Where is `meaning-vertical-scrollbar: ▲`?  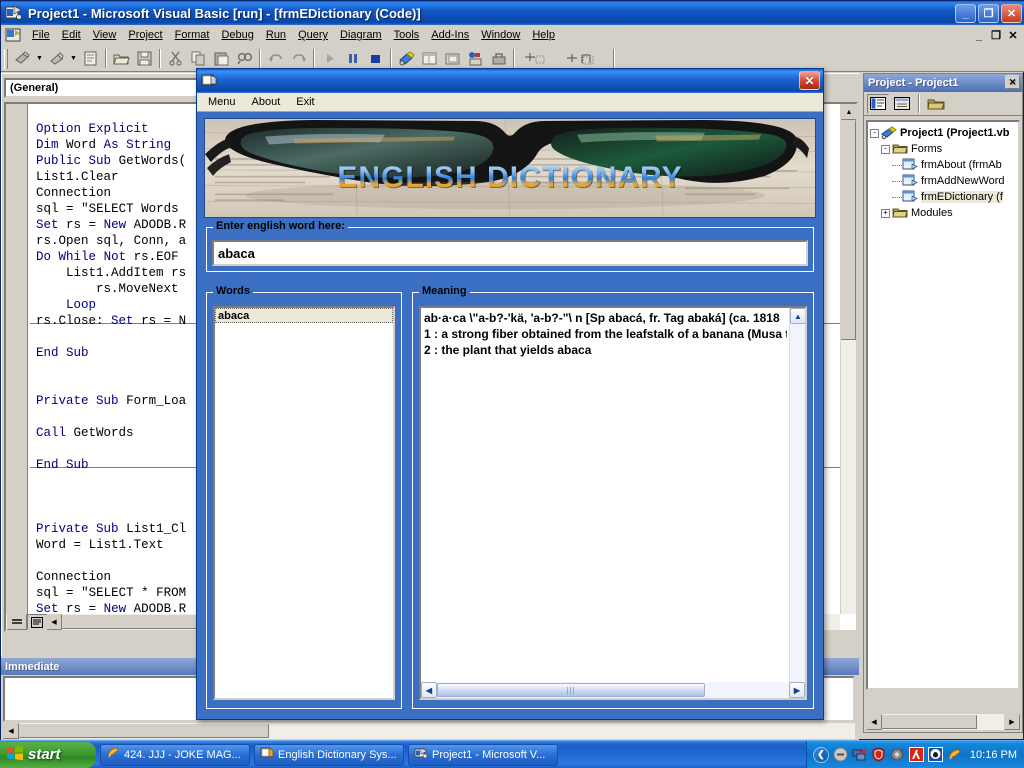
meaning-vertical-scrollbar: ▲ is located at coordinates (797, 495).